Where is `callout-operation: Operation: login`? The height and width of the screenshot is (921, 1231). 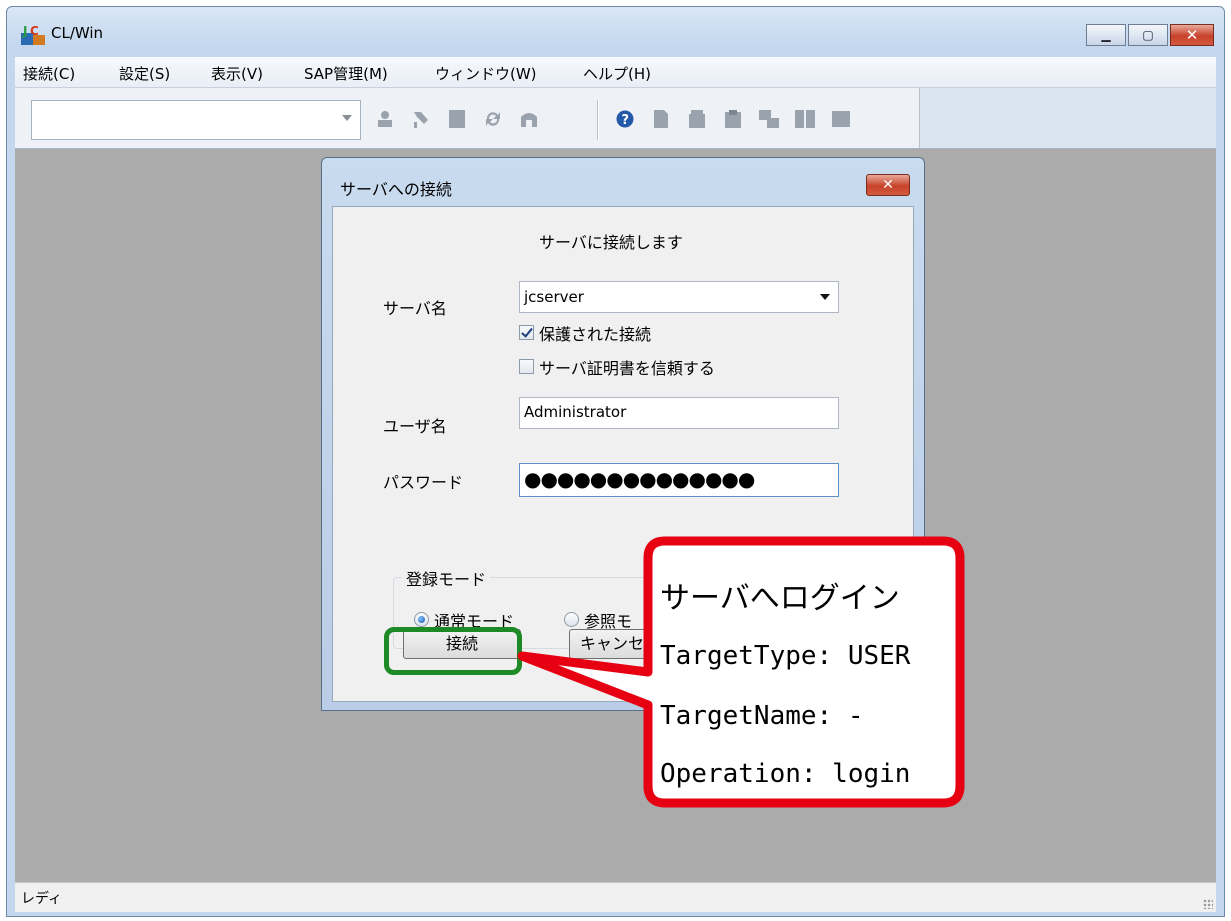
callout-operation: Operation: login is located at coordinates (785, 774).